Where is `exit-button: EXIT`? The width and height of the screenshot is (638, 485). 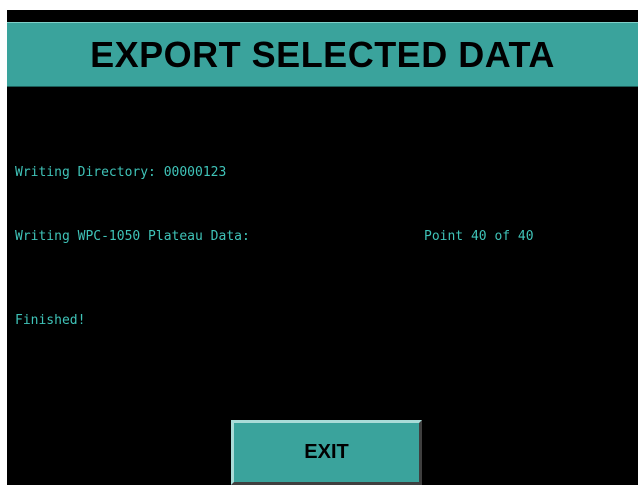
exit-button: EXIT is located at coordinates (326, 452).